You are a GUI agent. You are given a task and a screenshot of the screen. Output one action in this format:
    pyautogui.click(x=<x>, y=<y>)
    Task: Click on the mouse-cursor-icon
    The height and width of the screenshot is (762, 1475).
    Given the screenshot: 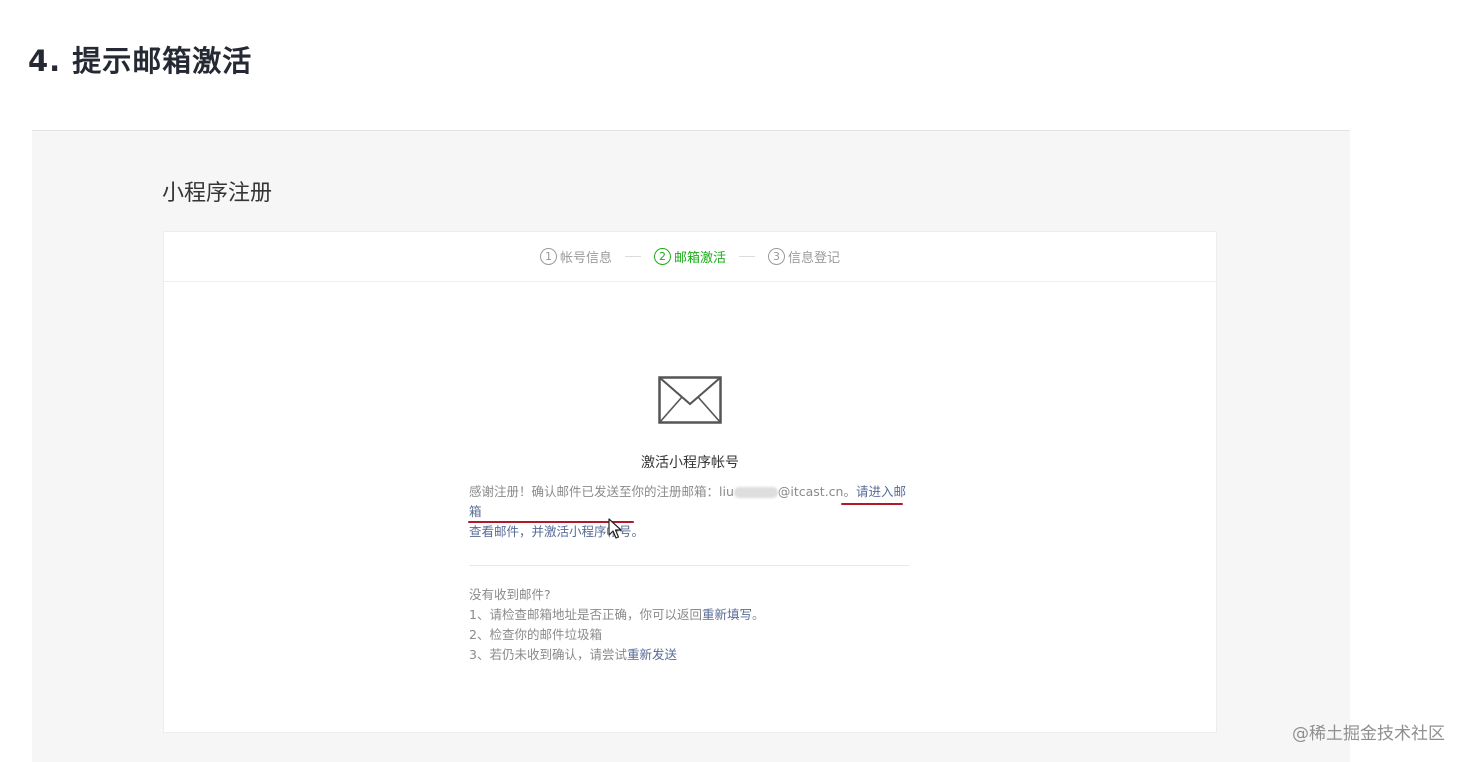 What is the action you would take?
    pyautogui.click(x=615, y=528)
    